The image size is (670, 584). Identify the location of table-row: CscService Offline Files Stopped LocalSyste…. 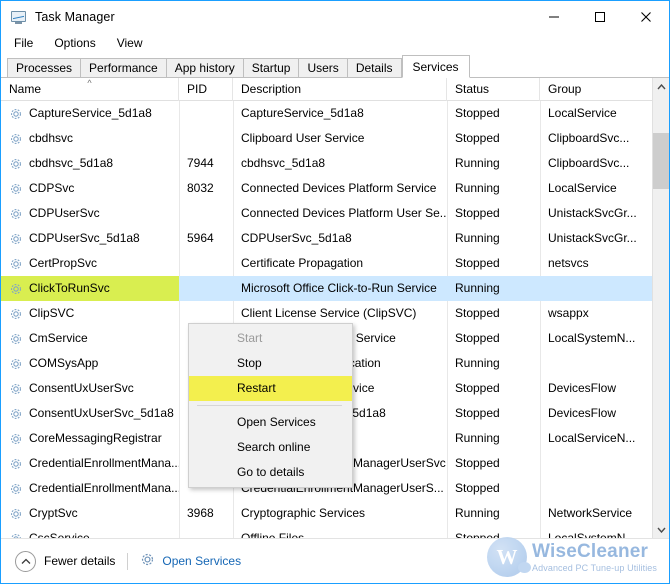
(335, 532).